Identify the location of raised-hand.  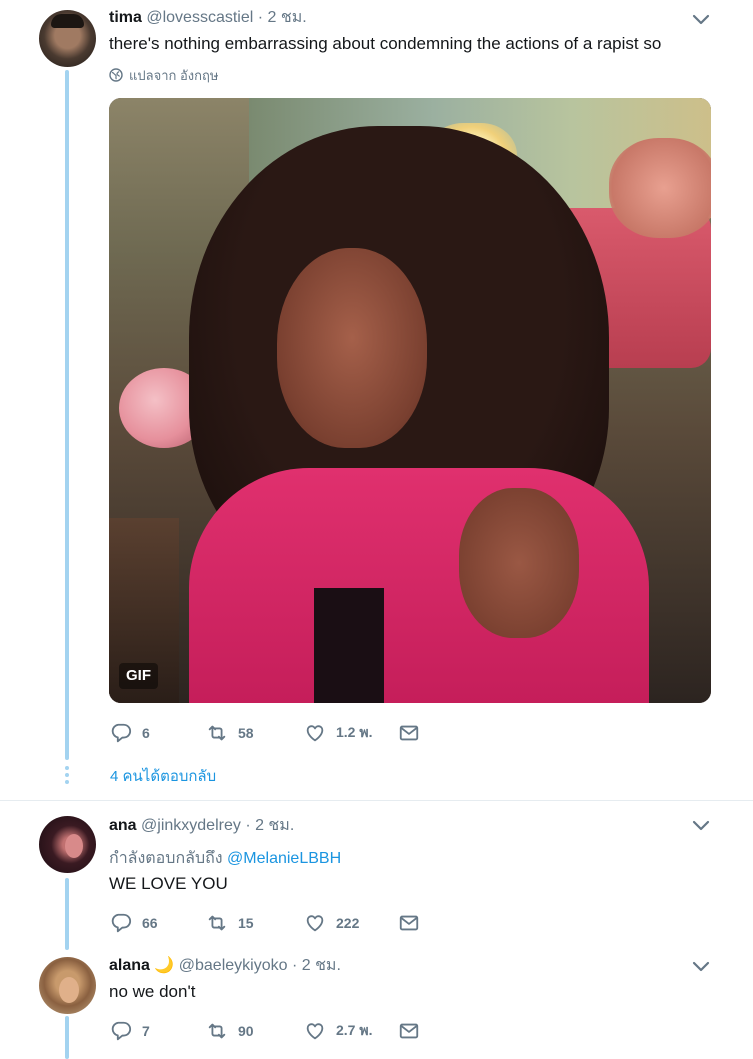
(519, 563).